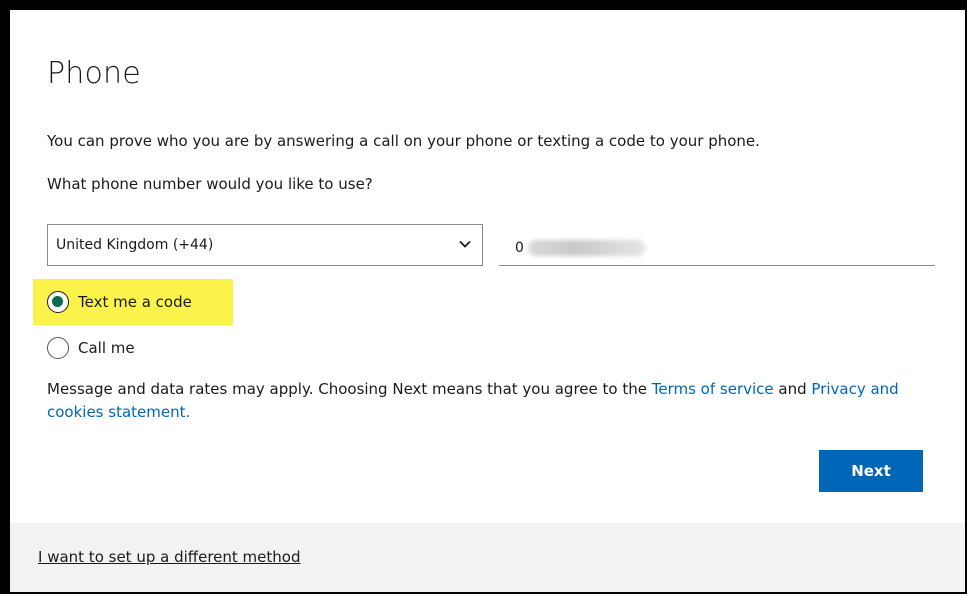 This screenshot has width=967, height=594. I want to click on window-frame-left, so click(5, 297).